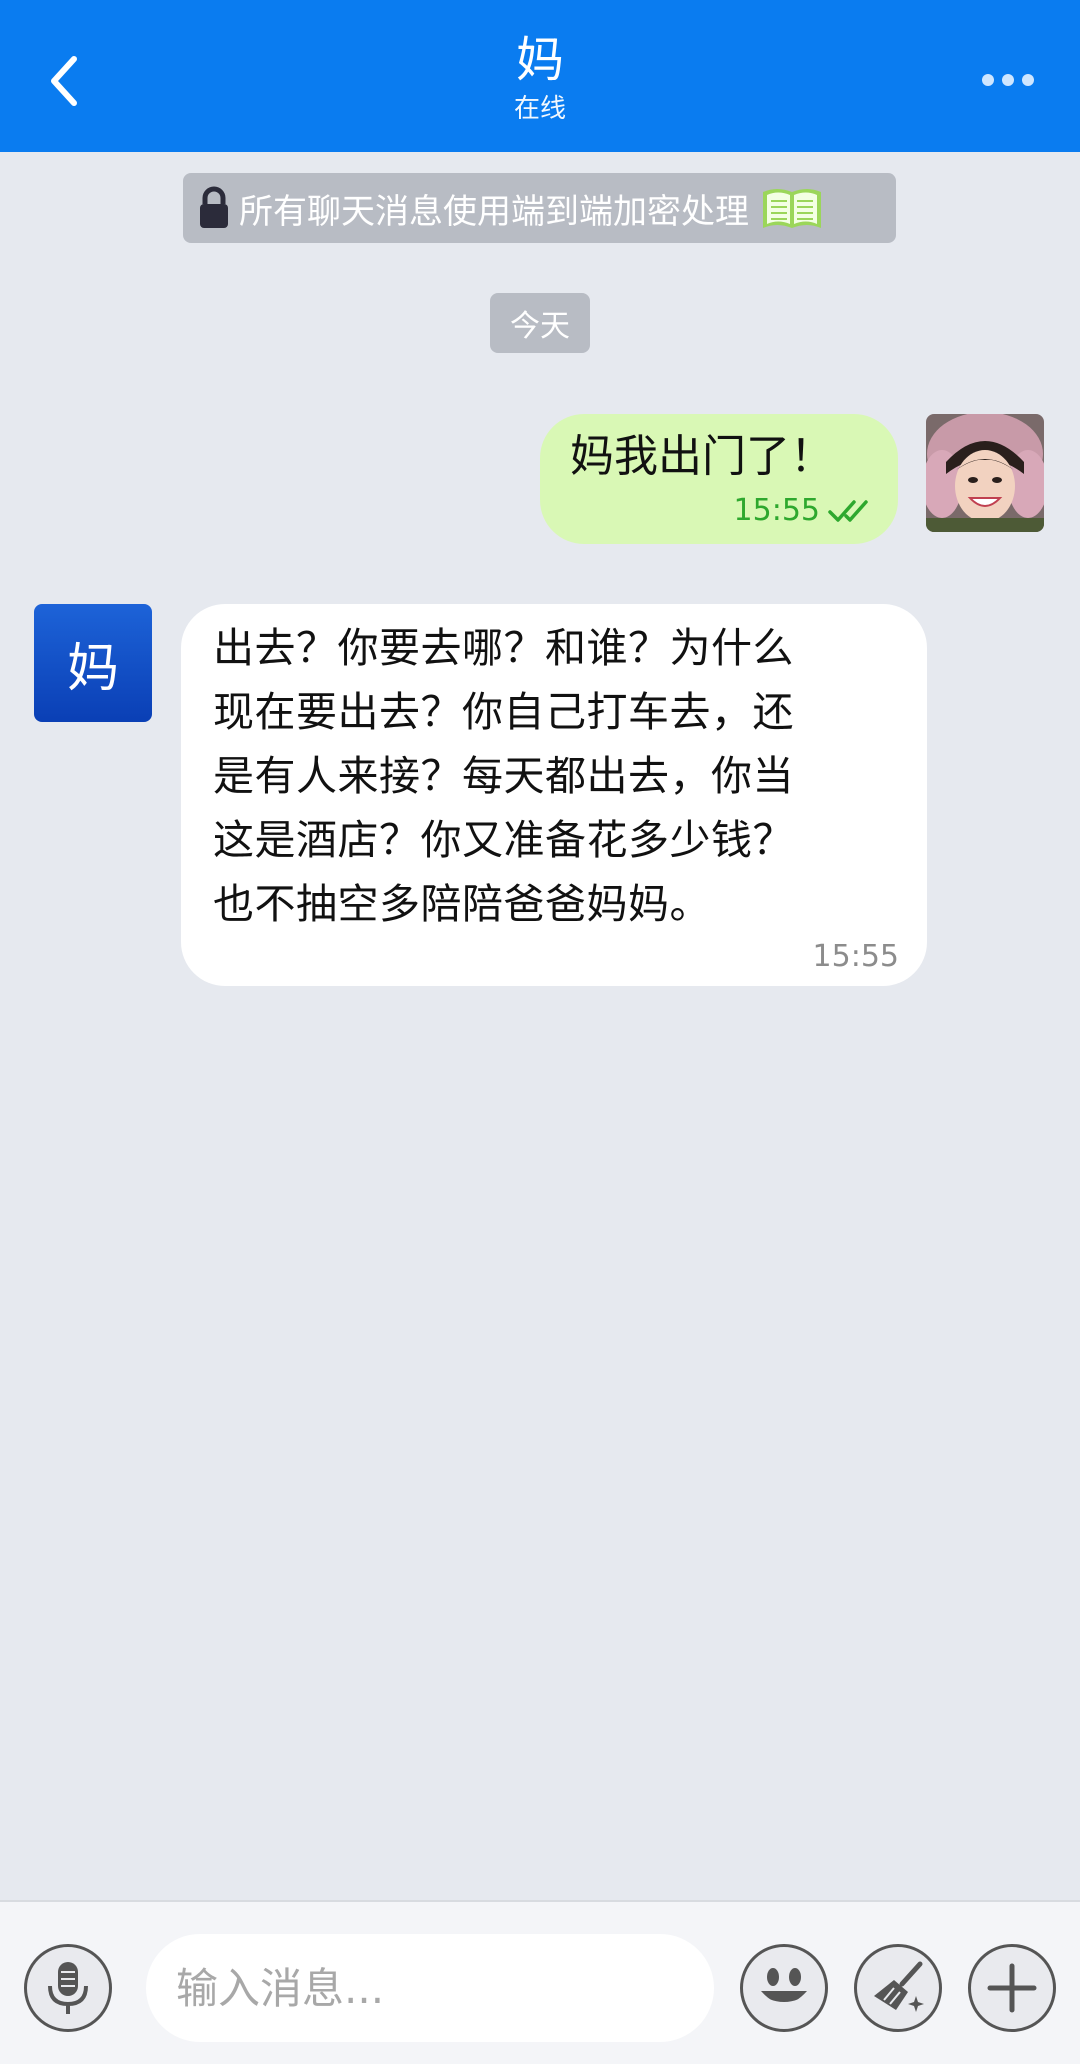  Describe the element at coordinates (702, 456) in the screenshot. I see `message-text: 妈我出门了！` at that location.